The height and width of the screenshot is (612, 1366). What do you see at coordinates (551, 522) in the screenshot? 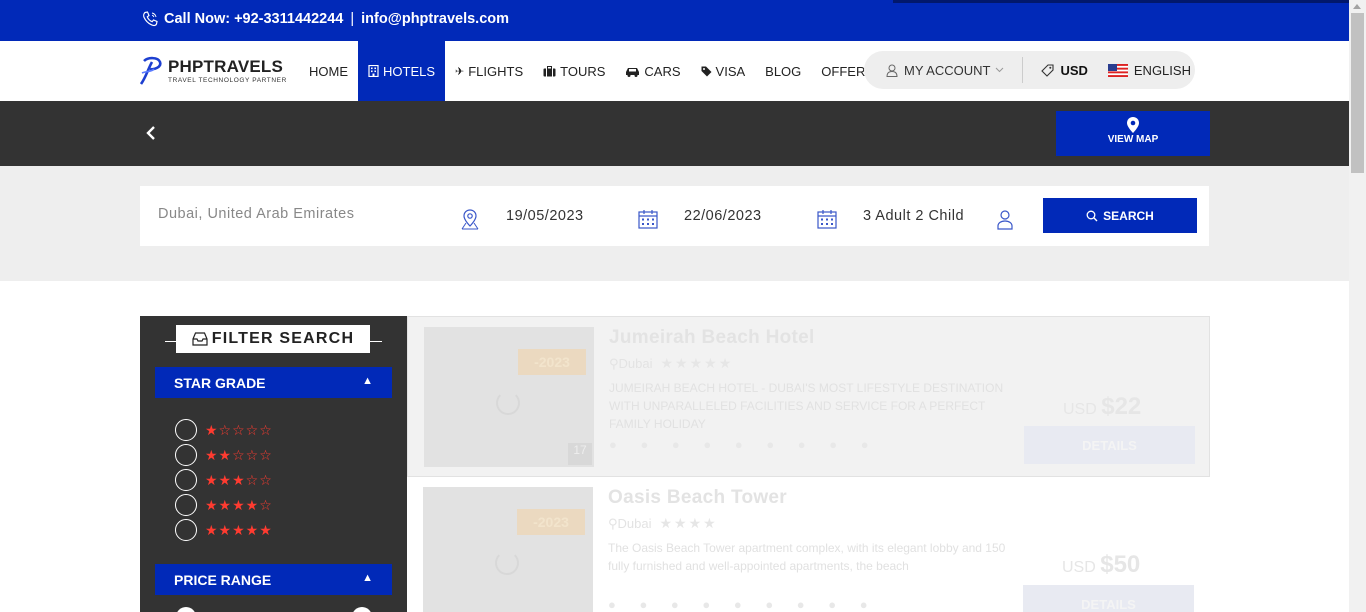
I see `discount-badge: -2023` at bounding box center [551, 522].